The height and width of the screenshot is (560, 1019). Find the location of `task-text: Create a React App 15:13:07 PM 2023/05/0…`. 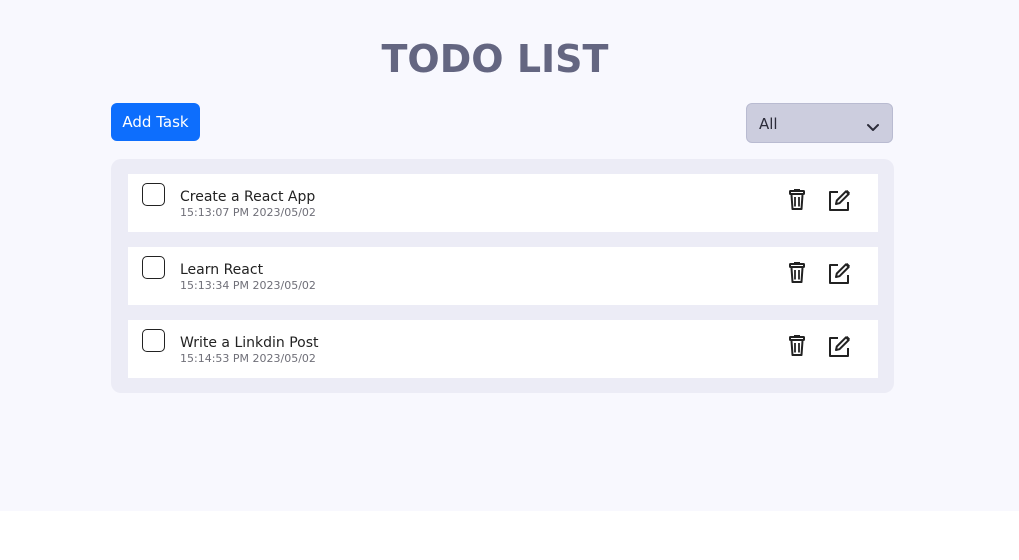

task-text: Create a React App 15:13:07 PM 2023/05/0… is located at coordinates (248, 204).